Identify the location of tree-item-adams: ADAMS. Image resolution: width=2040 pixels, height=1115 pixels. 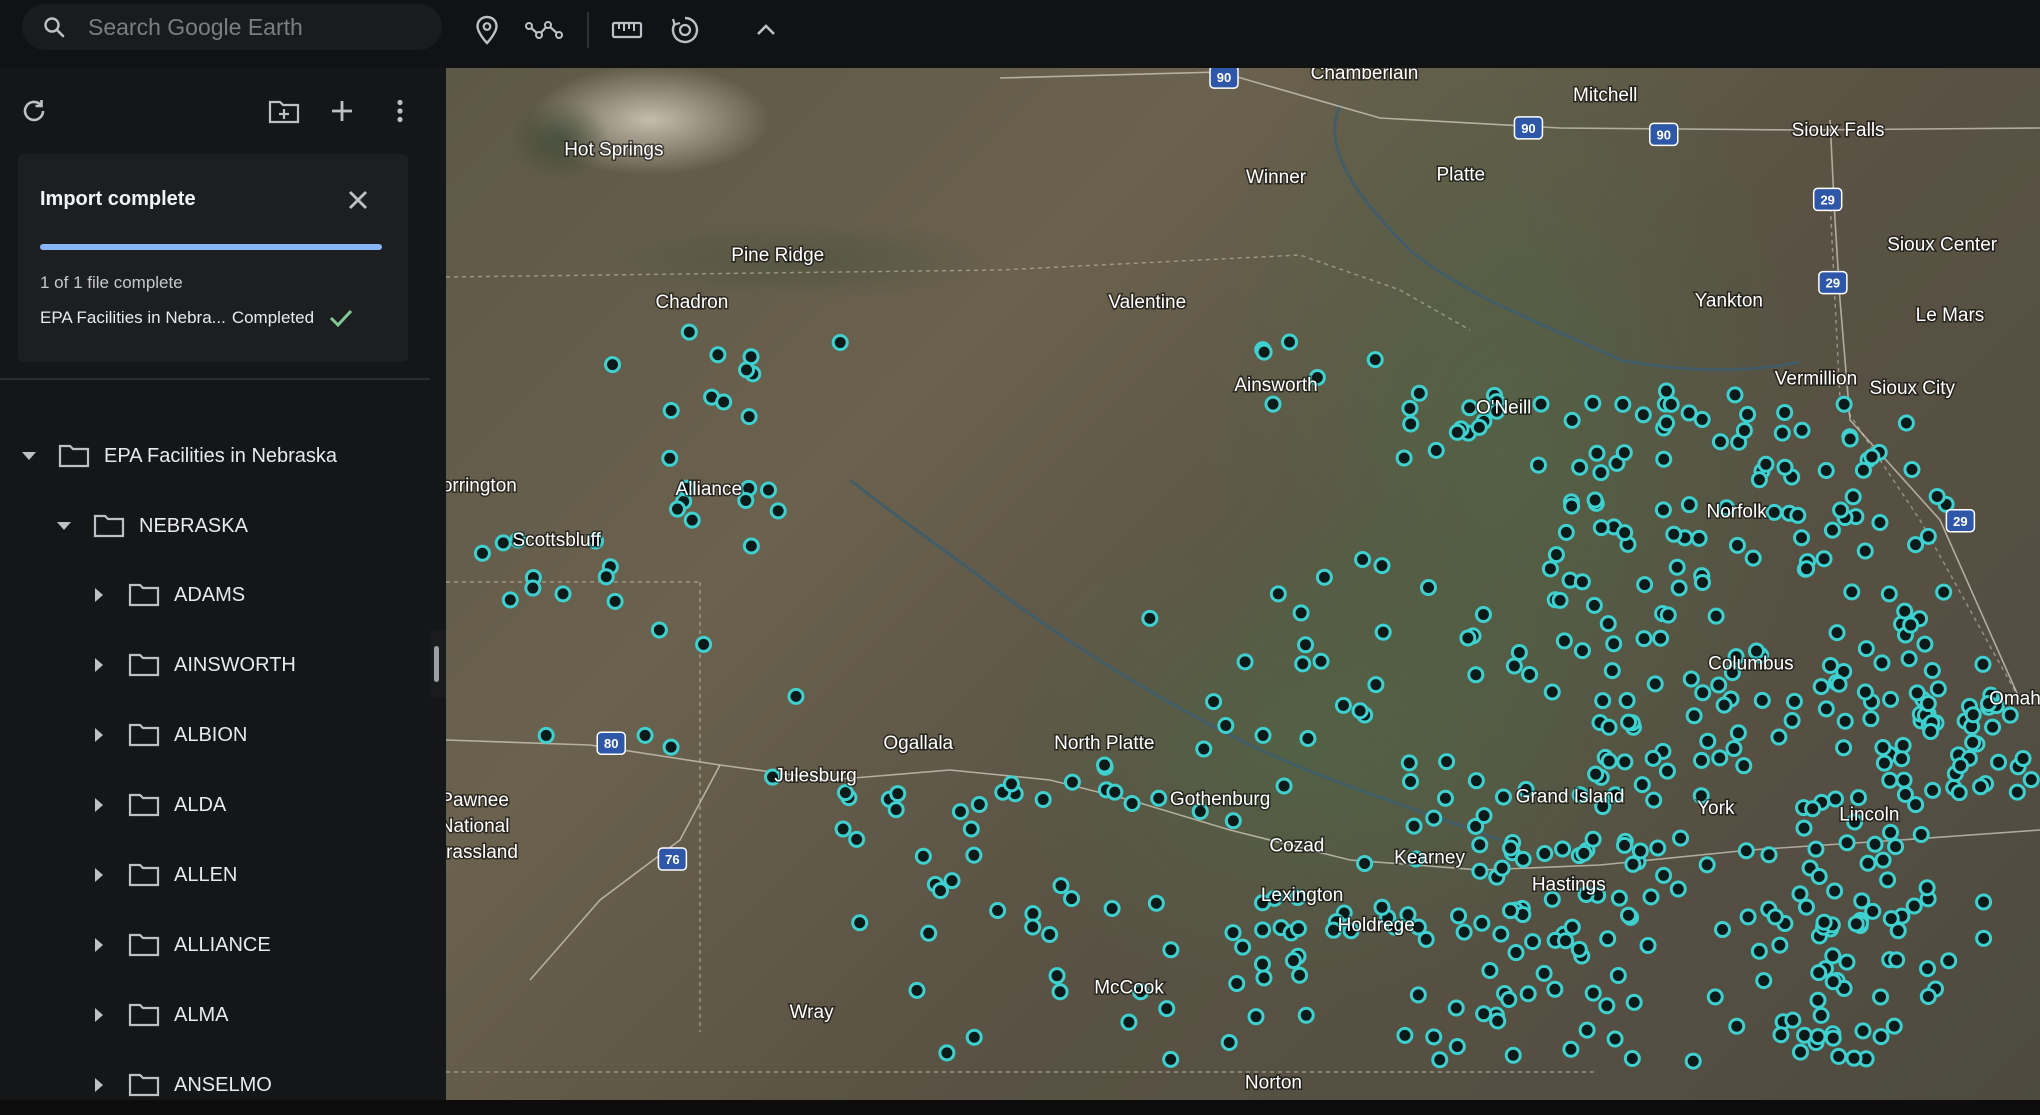
(259, 595).